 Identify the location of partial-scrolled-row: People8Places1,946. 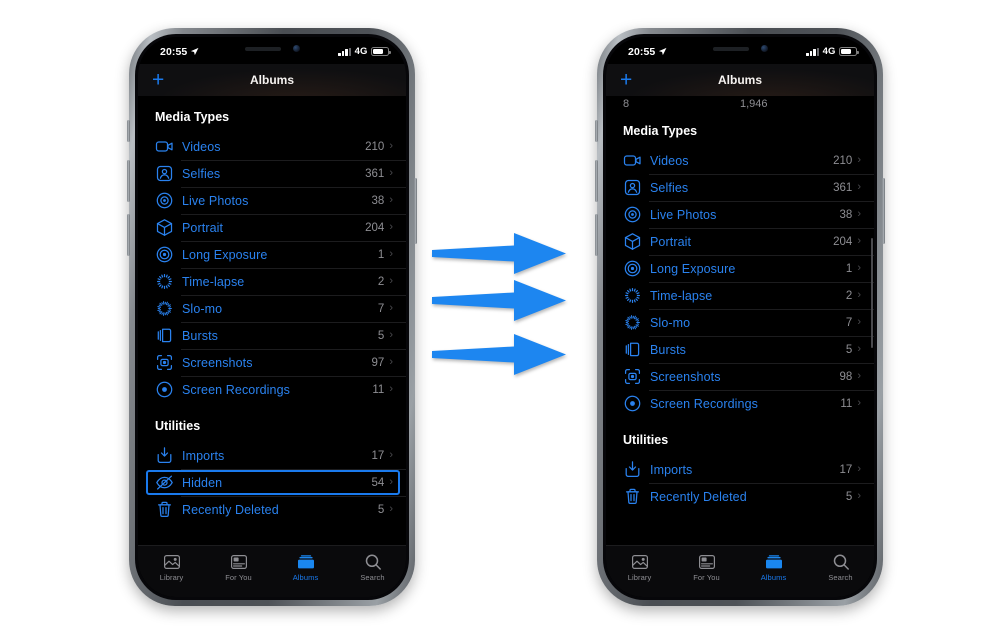
(740, 103).